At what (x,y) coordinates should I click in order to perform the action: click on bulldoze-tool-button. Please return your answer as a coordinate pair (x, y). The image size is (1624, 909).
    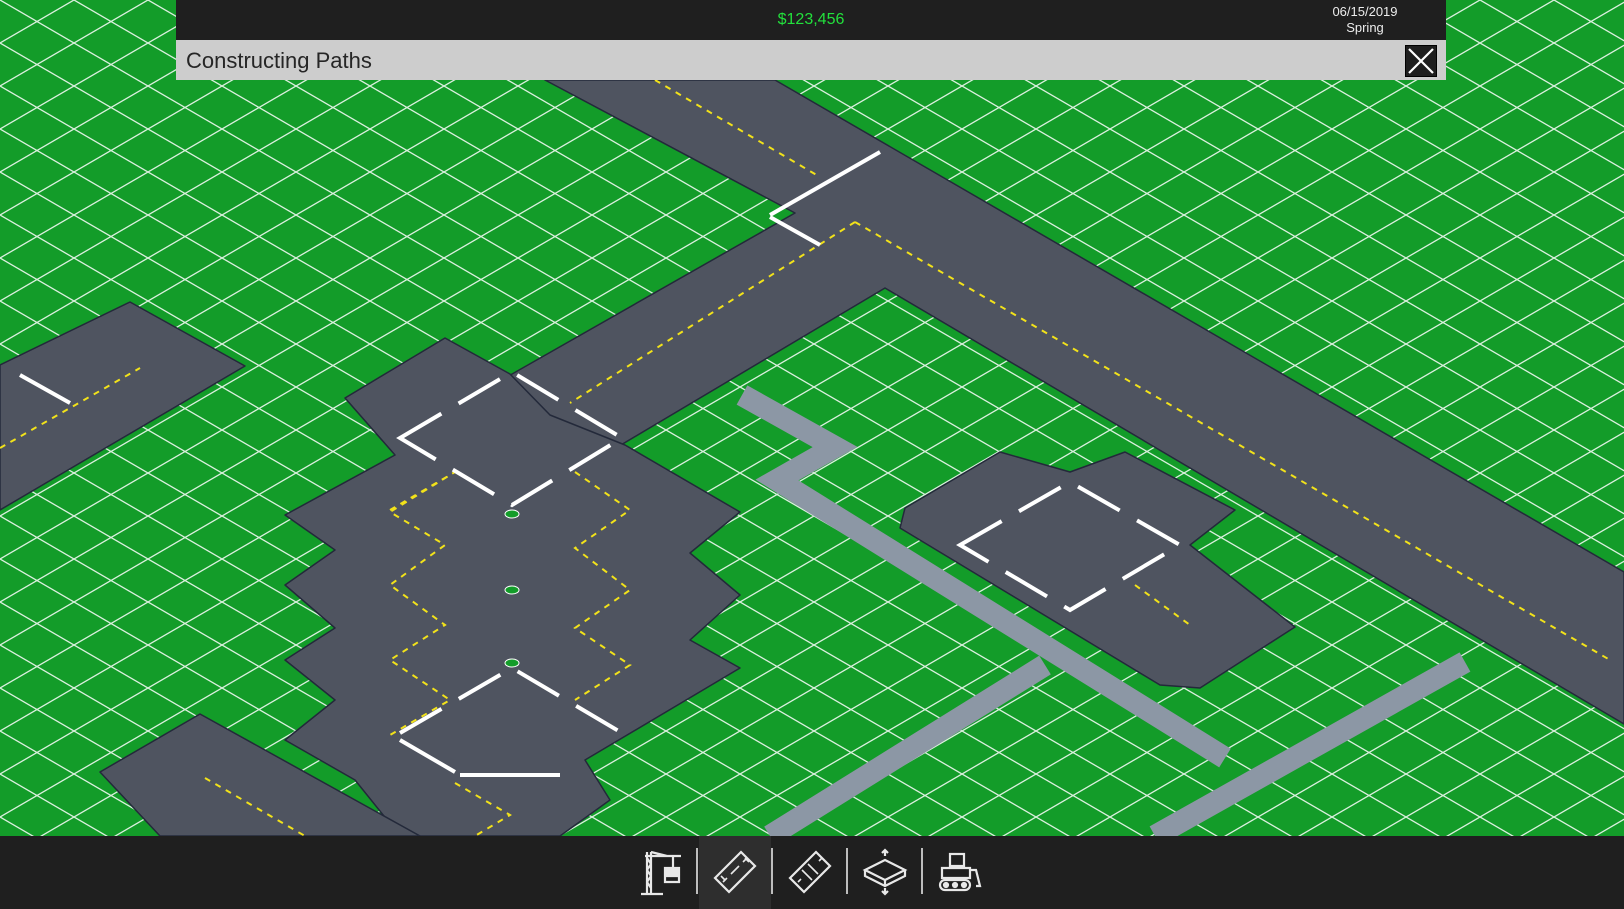
    Looking at the image, I should click on (960, 872).